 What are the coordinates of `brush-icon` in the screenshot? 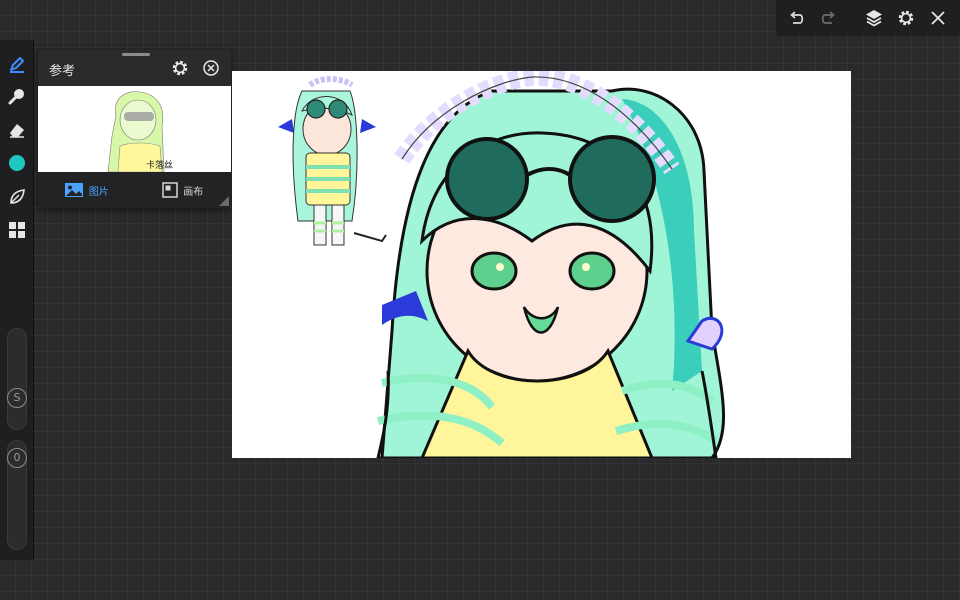 It's located at (16, 97).